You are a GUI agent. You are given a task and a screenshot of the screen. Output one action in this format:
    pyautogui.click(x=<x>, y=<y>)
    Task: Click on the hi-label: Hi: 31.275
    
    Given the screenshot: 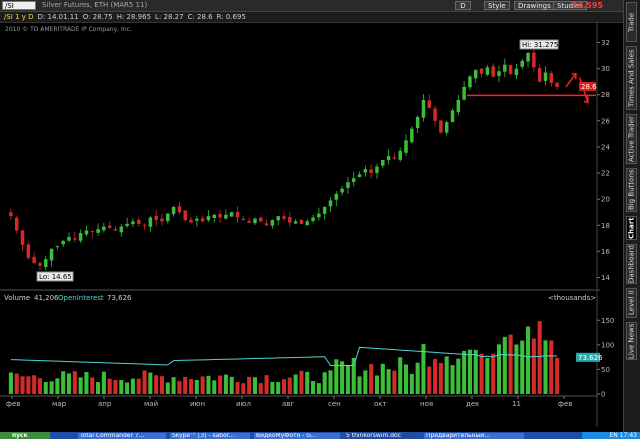 What is the action you would take?
    pyautogui.click(x=539, y=44)
    